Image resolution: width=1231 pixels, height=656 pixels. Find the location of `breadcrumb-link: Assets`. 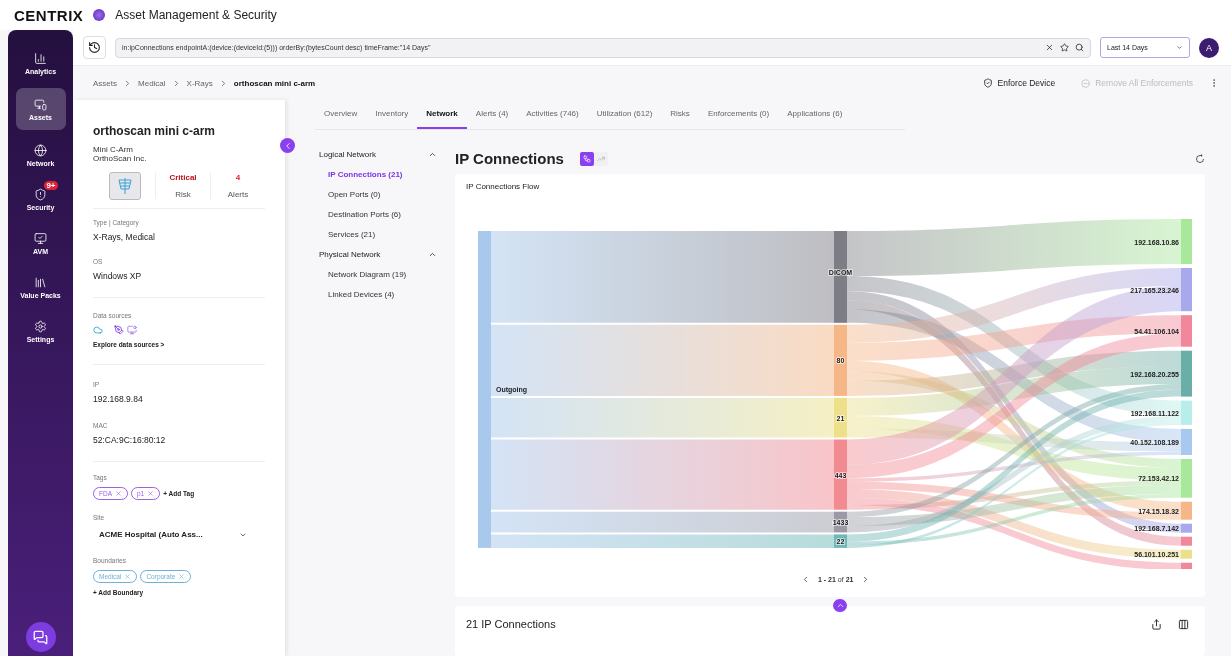

breadcrumb-link: Assets is located at coordinates (105, 83).